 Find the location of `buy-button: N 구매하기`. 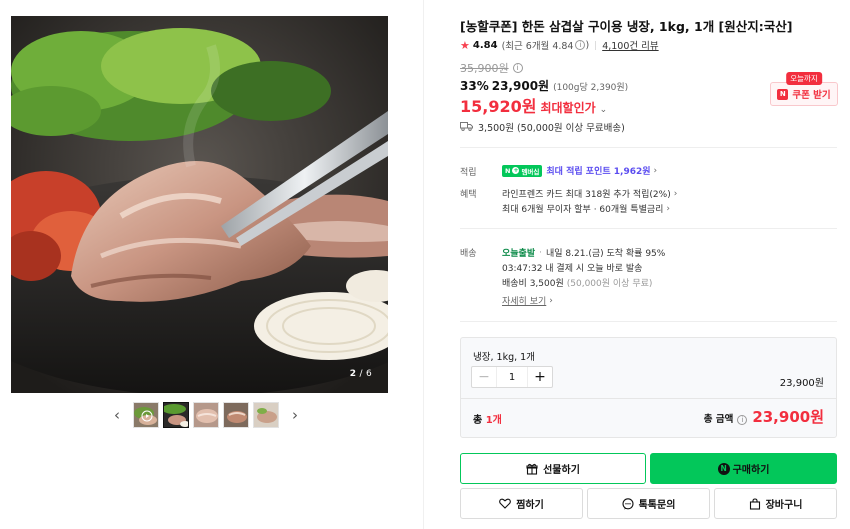

buy-button: N 구매하기 is located at coordinates (743, 468).